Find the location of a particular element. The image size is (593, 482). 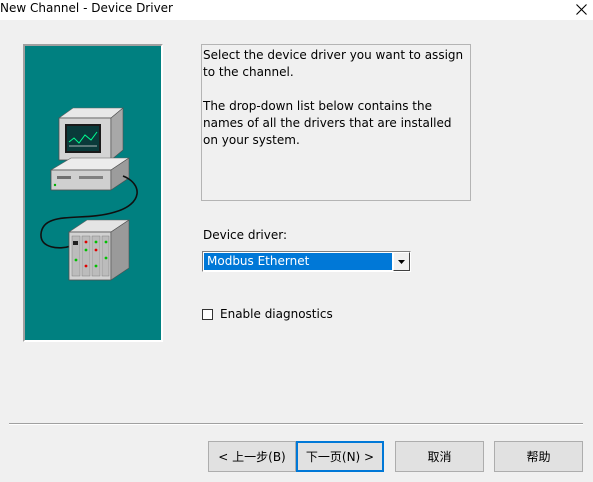

enable-diagnostics-label: Enable diagnostics is located at coordinates (276, 314).